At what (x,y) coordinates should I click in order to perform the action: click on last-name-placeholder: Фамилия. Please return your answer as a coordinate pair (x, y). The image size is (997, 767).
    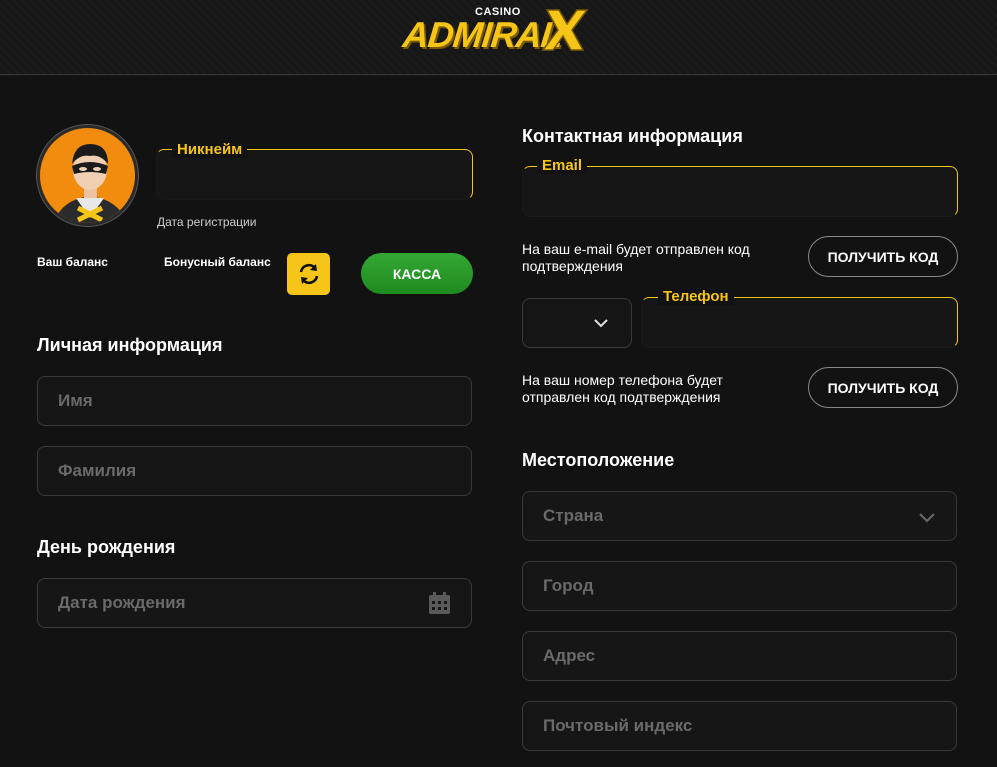
    Looking at the image, I should click on (97, 470).